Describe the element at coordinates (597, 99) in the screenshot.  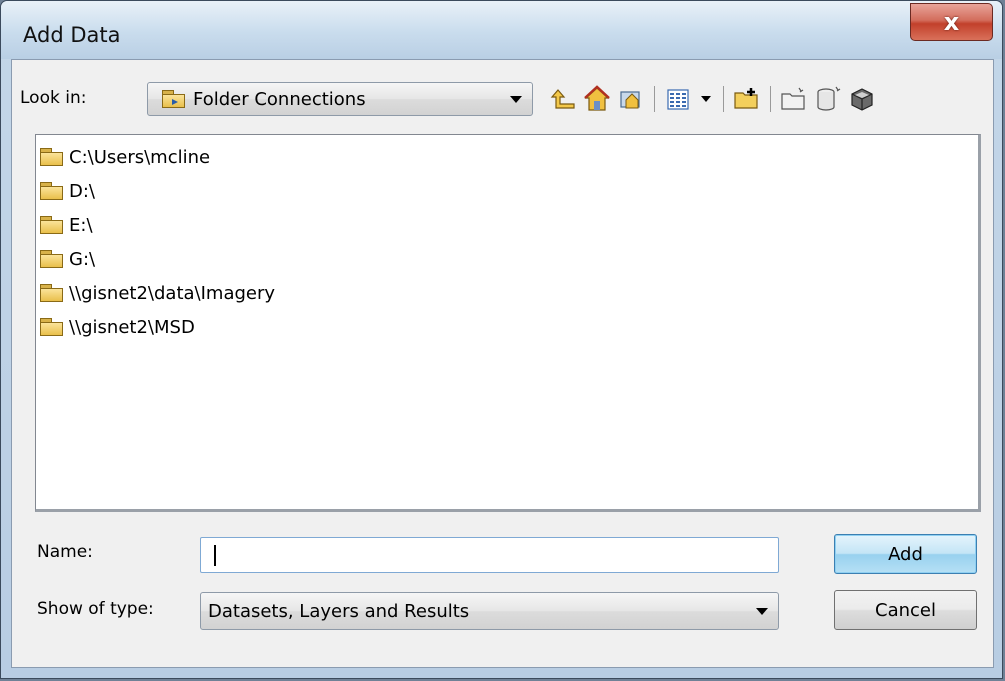
I see `home-icon` at that location.